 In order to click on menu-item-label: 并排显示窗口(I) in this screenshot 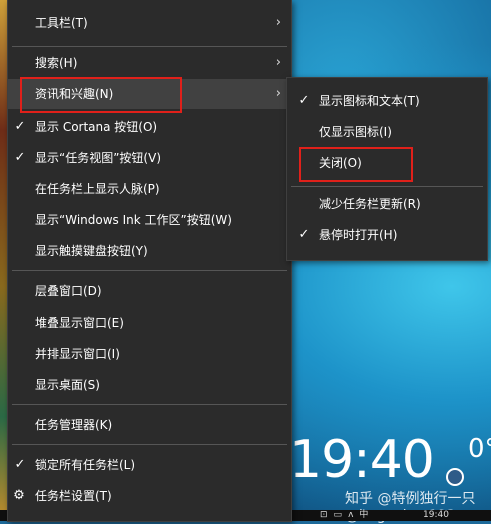, I will do `click(77, 354)`.